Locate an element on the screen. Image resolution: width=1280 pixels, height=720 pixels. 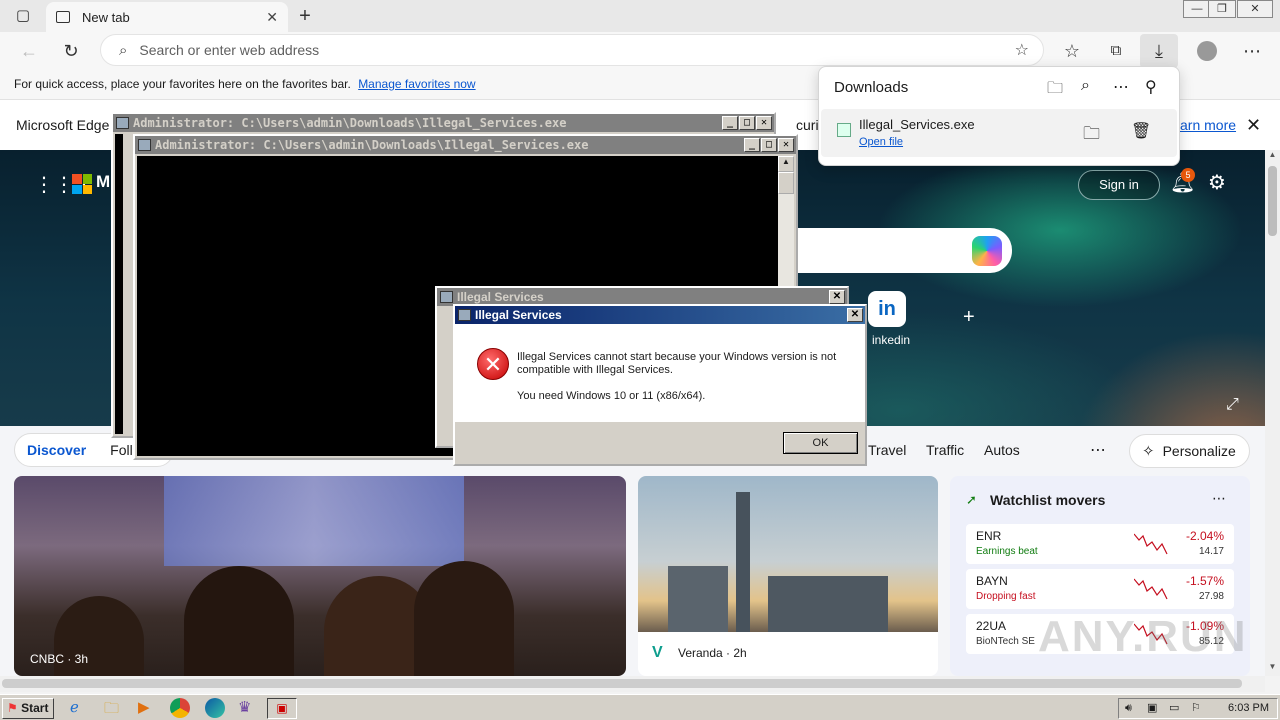
personalize-button: ✧ Personalize is located at coordinates (1189, 451).